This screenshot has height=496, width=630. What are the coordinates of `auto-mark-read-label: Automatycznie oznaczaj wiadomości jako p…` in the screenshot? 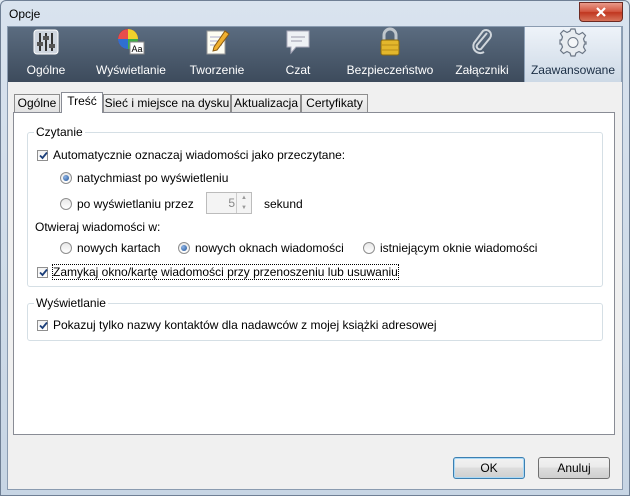 It's located at (199, 155).